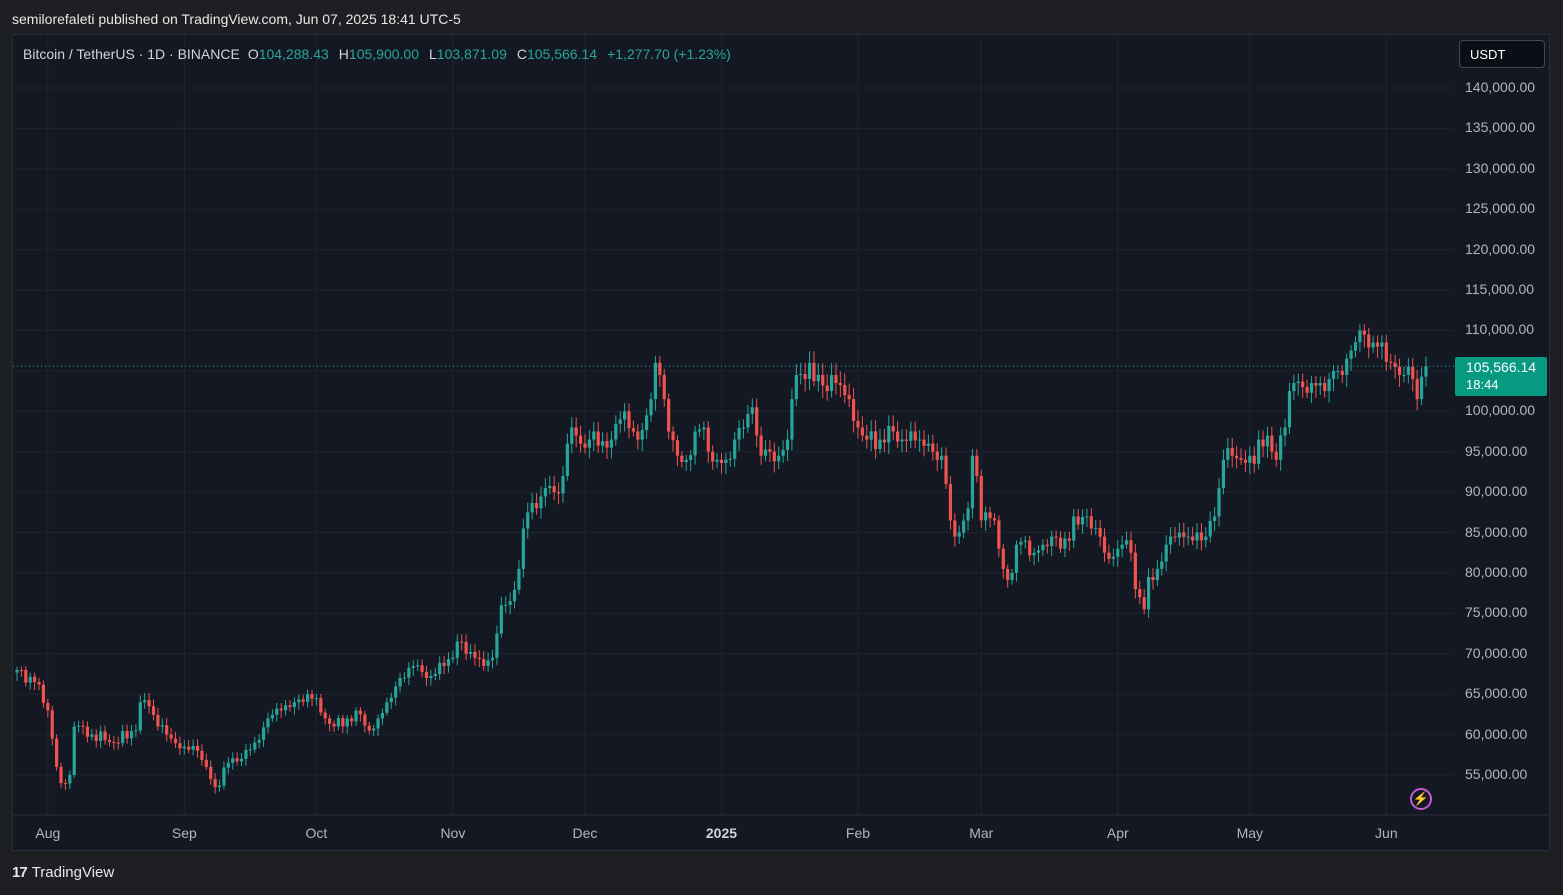 Image resolution: width=1563 pixels, height=895 pixels. I want to click on currency-button: USDT, so click(1502, 54).